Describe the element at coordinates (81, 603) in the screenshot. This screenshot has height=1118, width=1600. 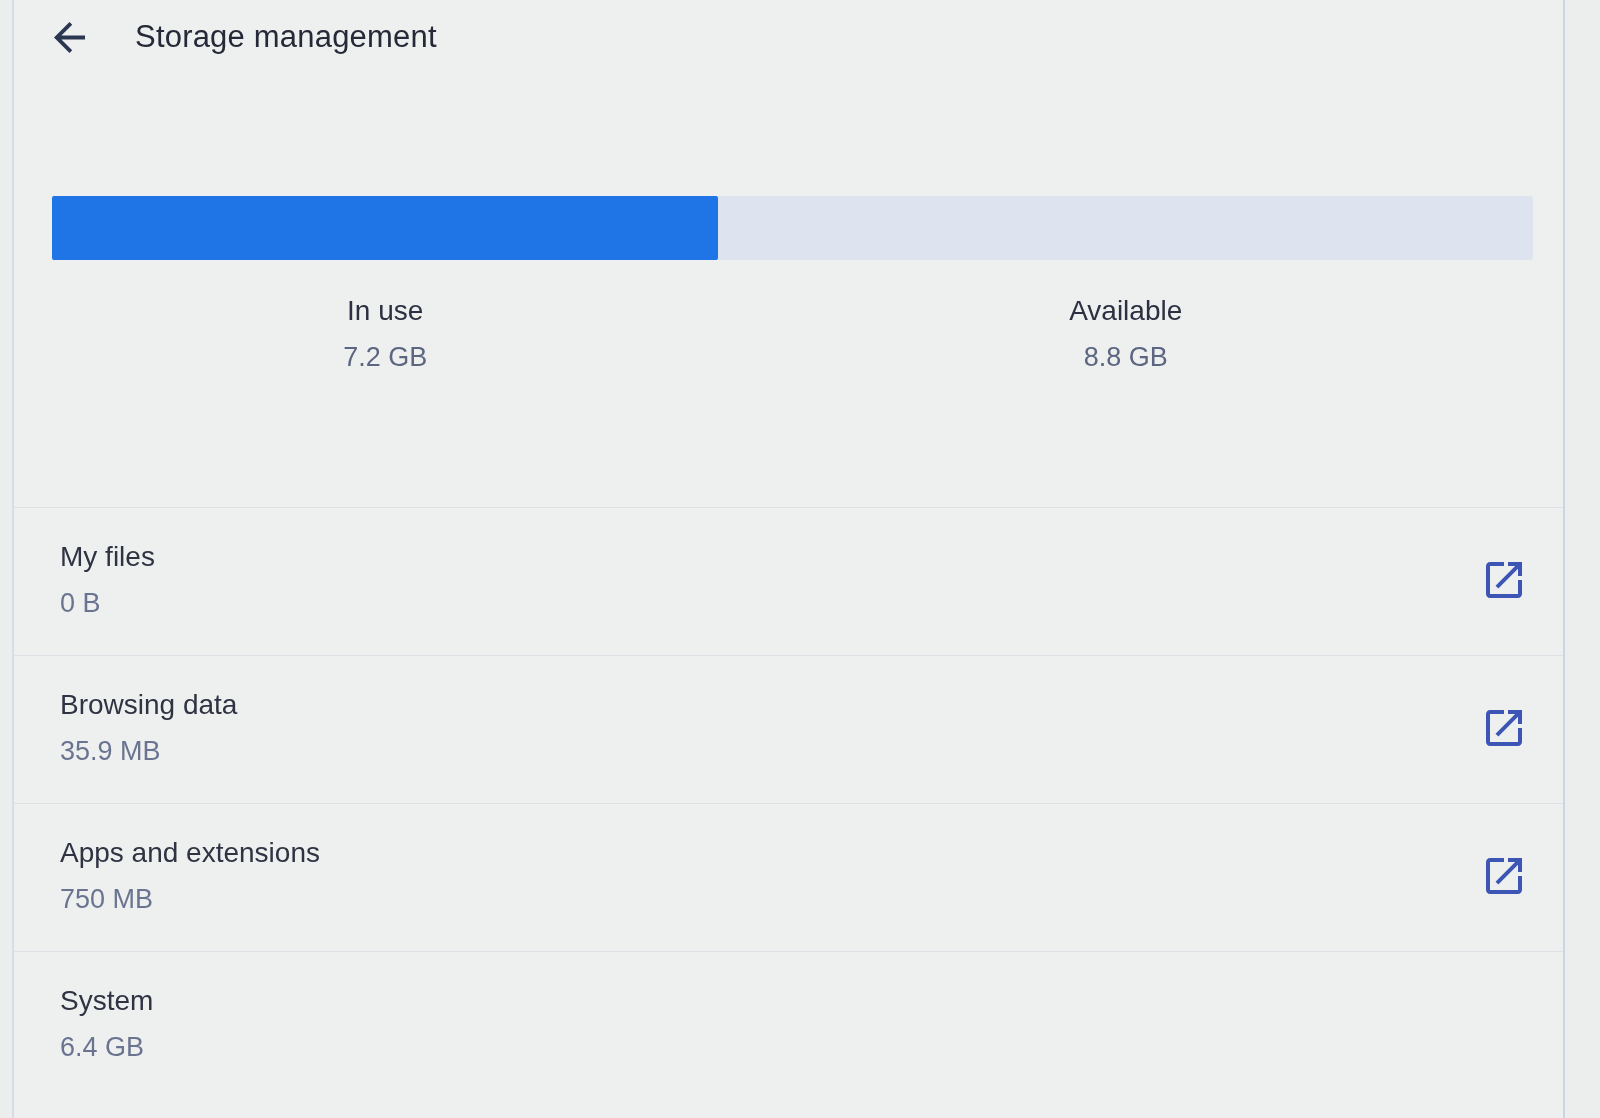
I see `item-size: 0 B` at that location.